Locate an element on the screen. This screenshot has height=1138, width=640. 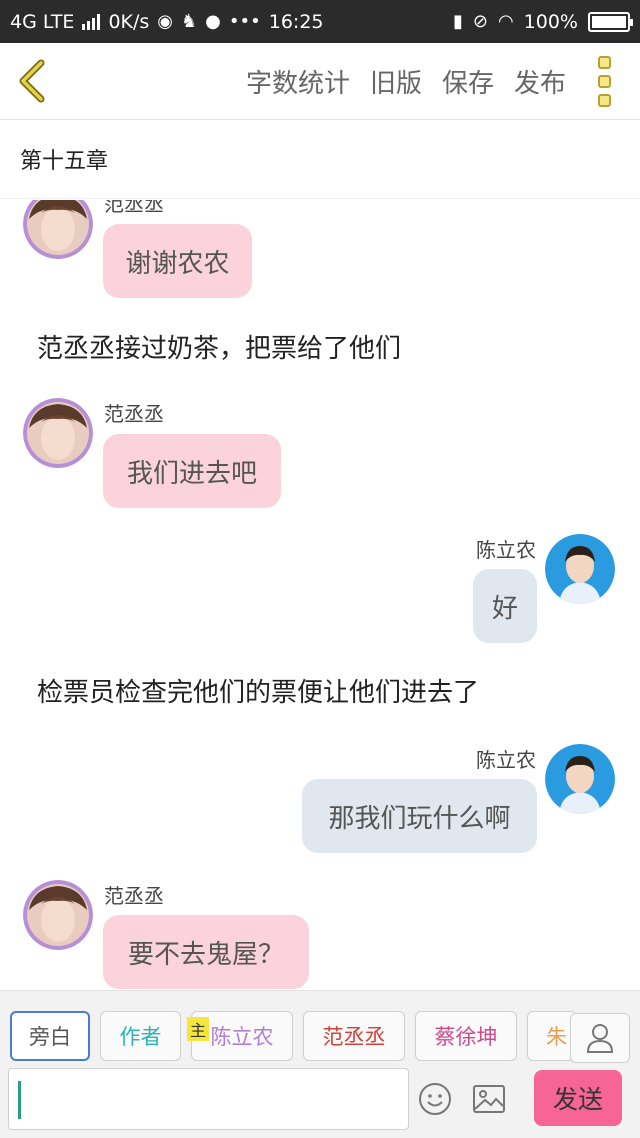
more-menu-button is located at coordinates (604, 81).